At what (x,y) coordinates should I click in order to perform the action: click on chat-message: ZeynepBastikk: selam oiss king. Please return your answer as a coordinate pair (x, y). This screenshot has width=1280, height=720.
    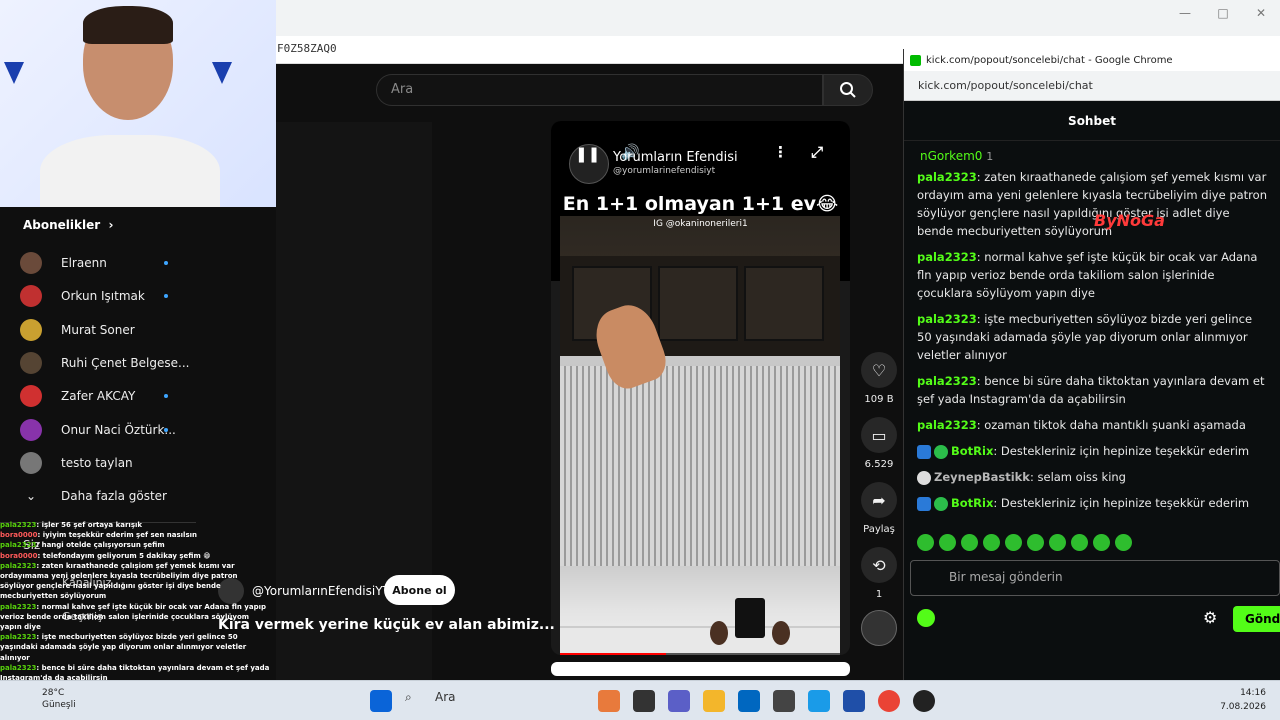
    Looking at the image, I should click on (1092, 477).